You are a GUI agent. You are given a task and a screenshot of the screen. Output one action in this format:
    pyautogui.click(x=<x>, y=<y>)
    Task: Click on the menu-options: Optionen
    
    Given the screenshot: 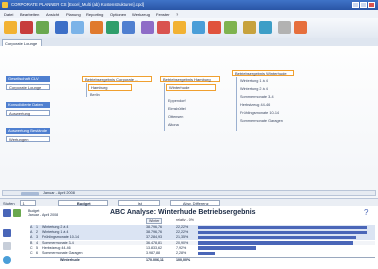 What is the action you would take?
    pyautogui.click(x=118, y=14)
    